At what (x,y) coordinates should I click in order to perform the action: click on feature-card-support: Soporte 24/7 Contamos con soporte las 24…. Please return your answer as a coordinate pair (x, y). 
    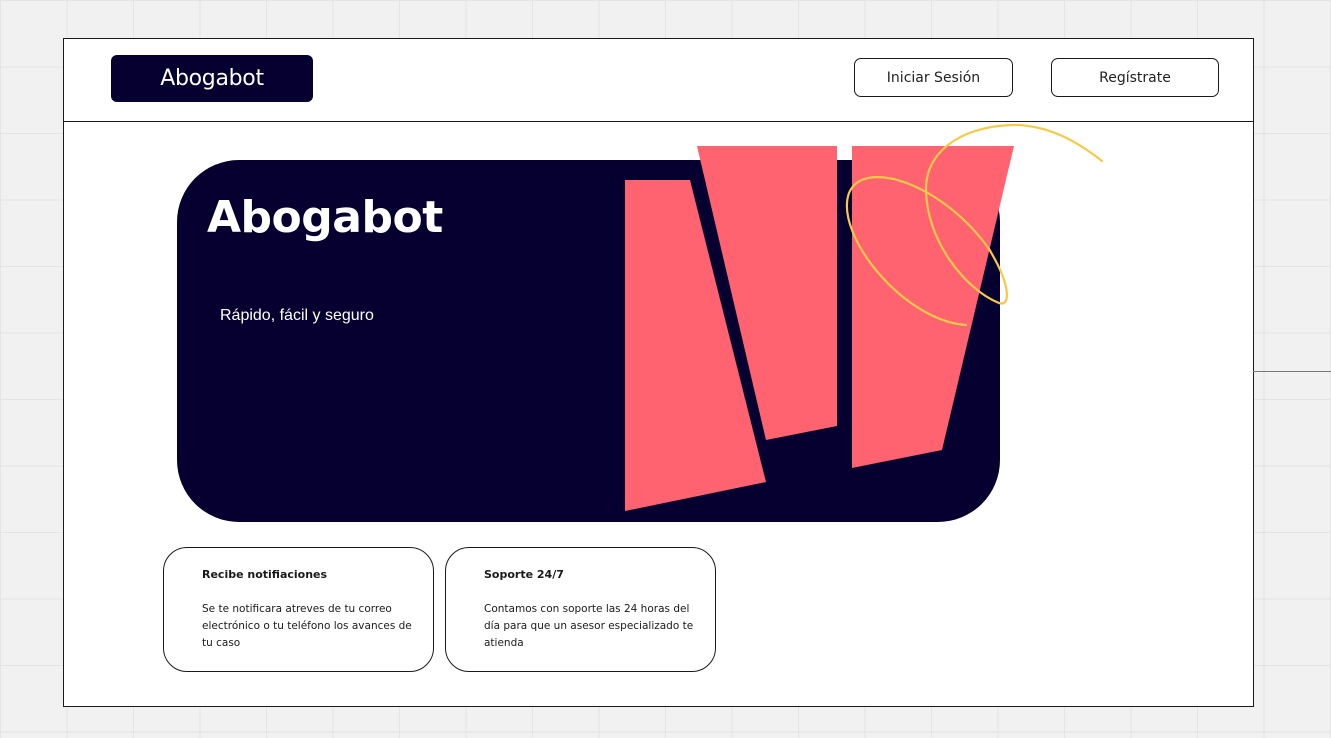
    Looking at the image, I should click on (580, 609).